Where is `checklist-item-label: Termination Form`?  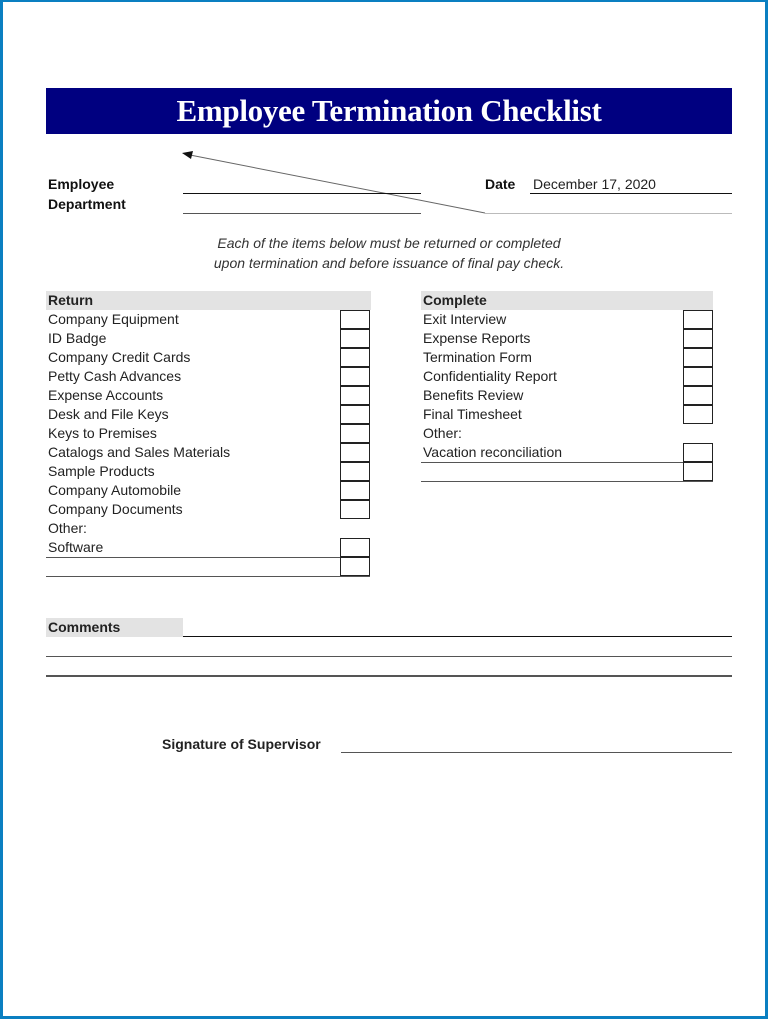
checklist-item-label: Termination Form is located at coordinates (477, 357).